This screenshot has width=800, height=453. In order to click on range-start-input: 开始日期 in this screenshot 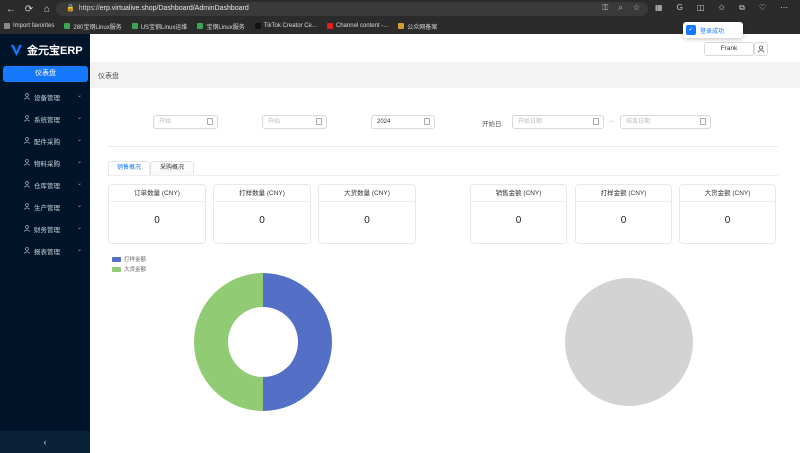, I will do `click(558, 122)`.